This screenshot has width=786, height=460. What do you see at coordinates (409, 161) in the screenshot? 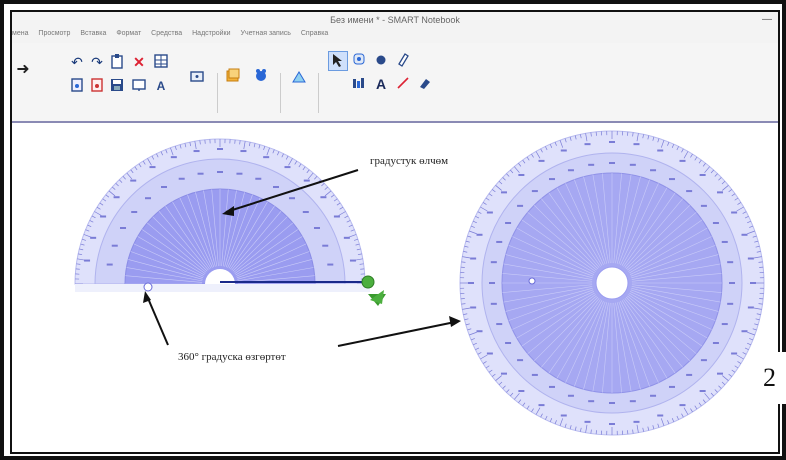
I see `annotation-label-degree: градустук өлчөм` at bounding box center [409, 161].